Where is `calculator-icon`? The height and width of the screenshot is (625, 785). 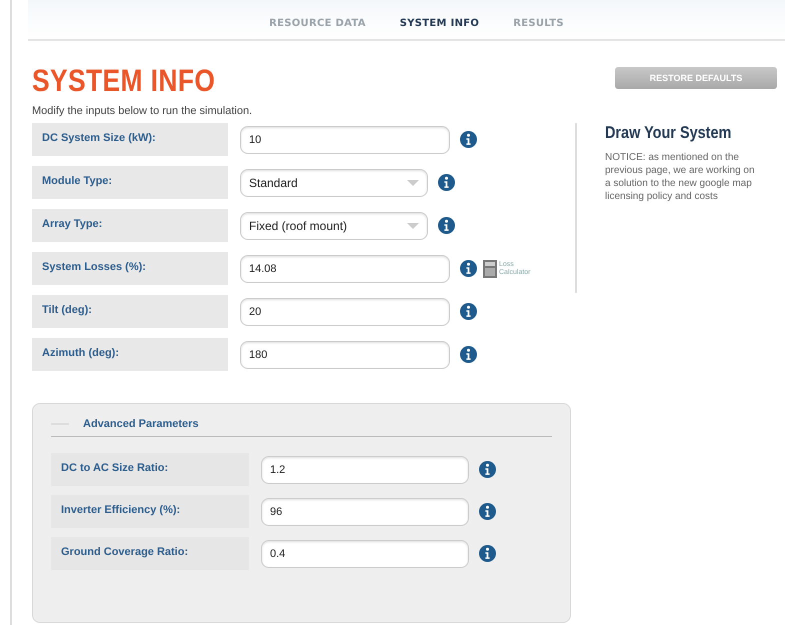
calculator-icon is located at coordinates (490, 269).